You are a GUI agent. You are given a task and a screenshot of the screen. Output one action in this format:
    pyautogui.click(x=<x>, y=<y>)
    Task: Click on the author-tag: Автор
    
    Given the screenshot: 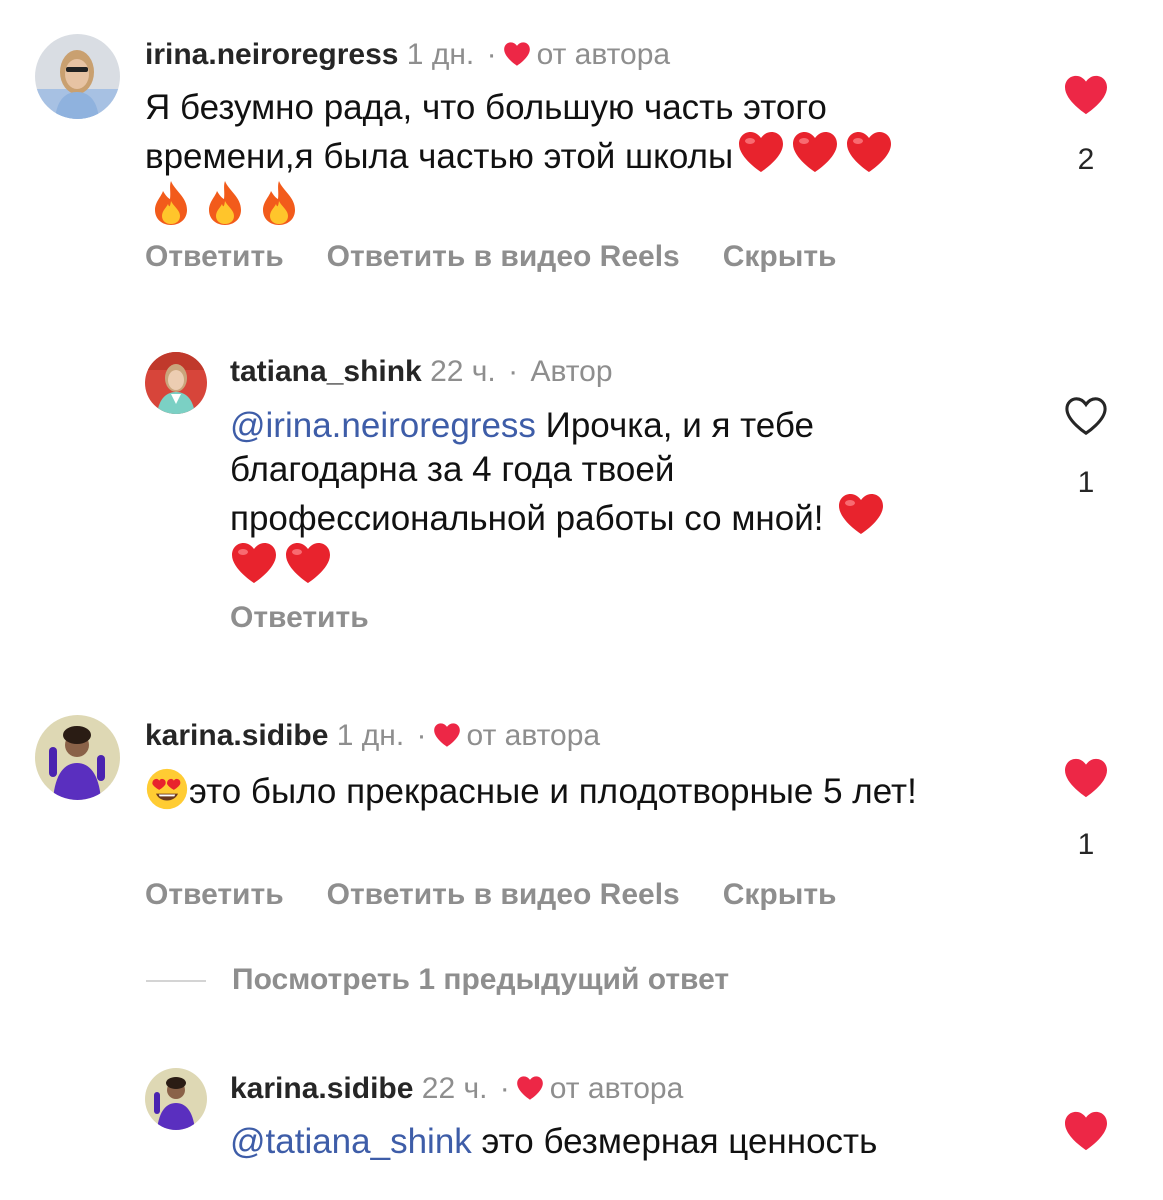 What is the action you would take?
    pyautogui.click(x=571, y=371)
    